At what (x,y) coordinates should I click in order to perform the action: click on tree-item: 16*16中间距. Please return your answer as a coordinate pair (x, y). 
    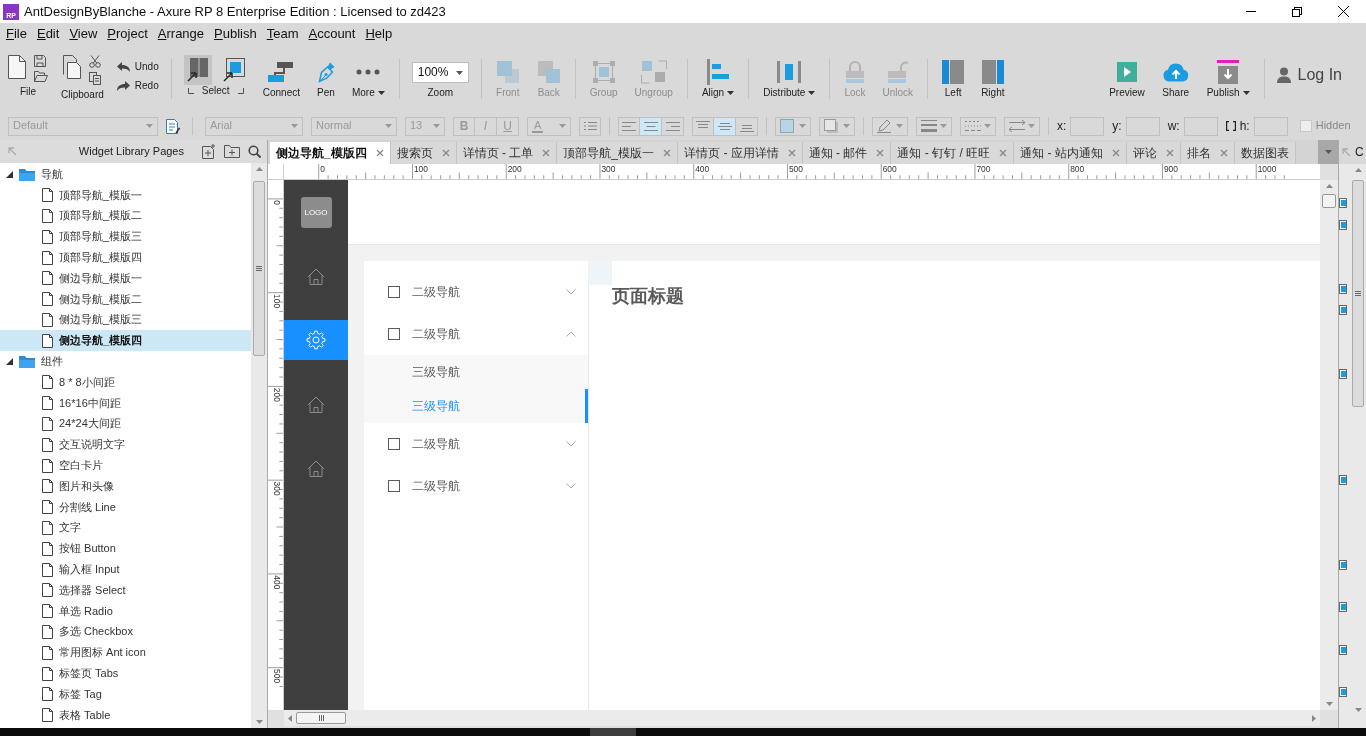
    Looking at the image, I should click on (125, 403).